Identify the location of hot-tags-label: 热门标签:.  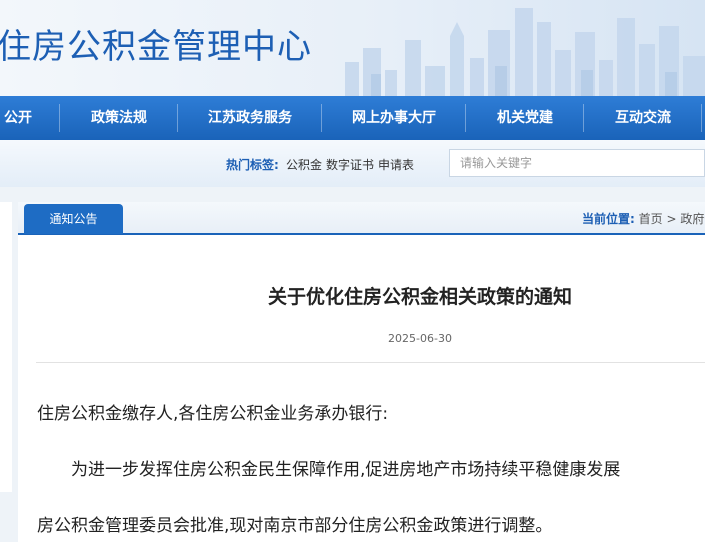
(252, 165).